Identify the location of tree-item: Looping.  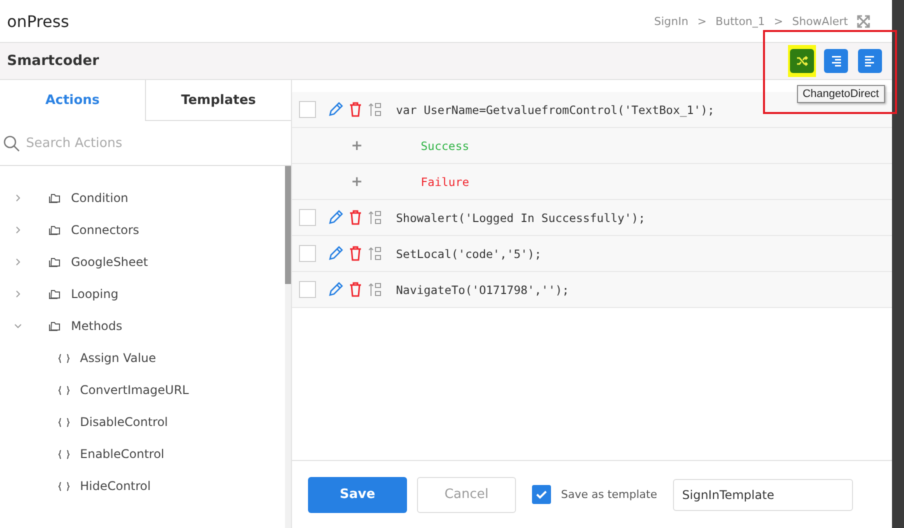
(142, 294).